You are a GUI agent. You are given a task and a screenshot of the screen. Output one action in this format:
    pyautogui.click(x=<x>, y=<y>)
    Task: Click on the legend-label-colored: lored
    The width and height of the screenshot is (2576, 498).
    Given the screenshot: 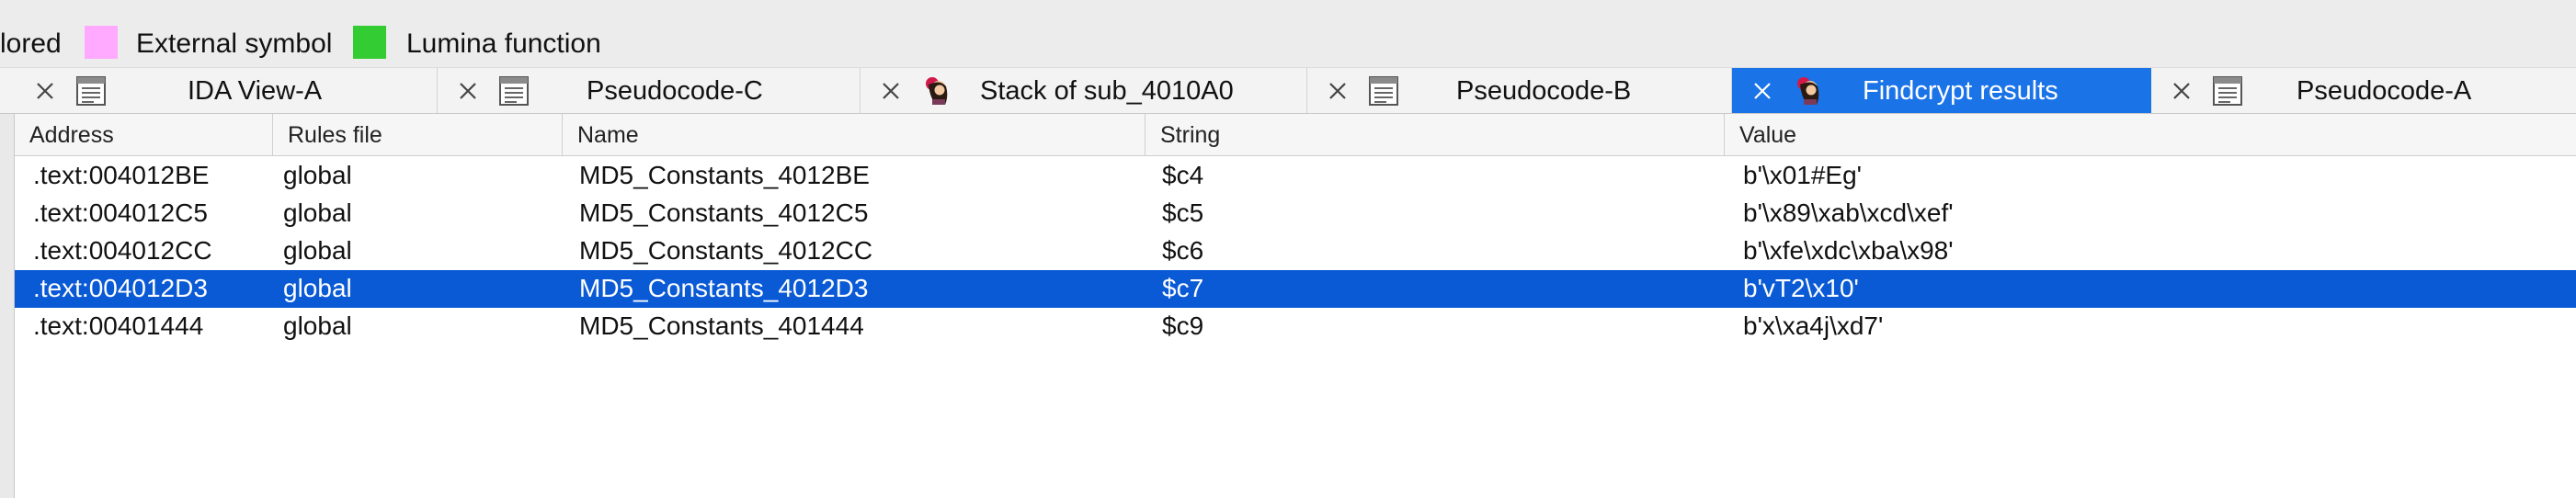 What is the action you would take?
    pyautogui.click(x=31, y=43)
    